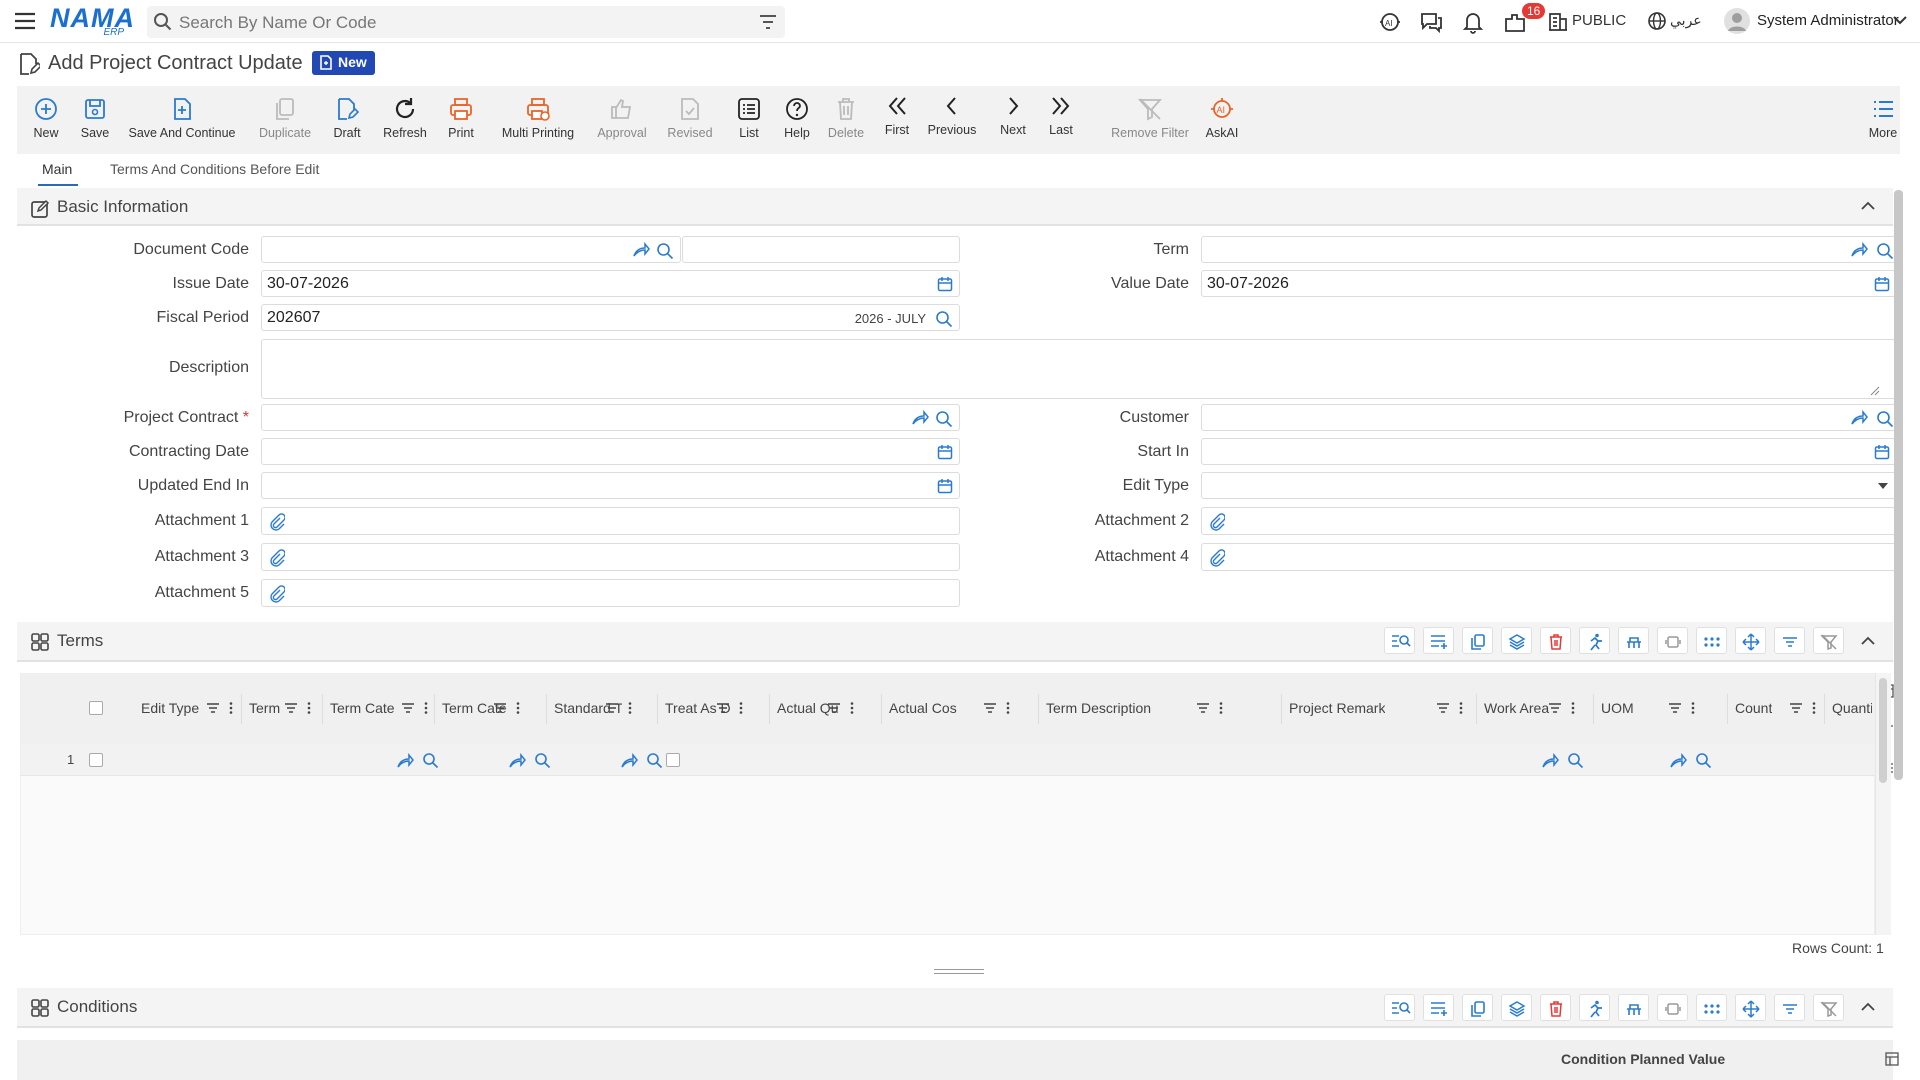 This screenshot has height=1080, width=1920. I want to click on column-header: Project Remark, so click(1337, 708).